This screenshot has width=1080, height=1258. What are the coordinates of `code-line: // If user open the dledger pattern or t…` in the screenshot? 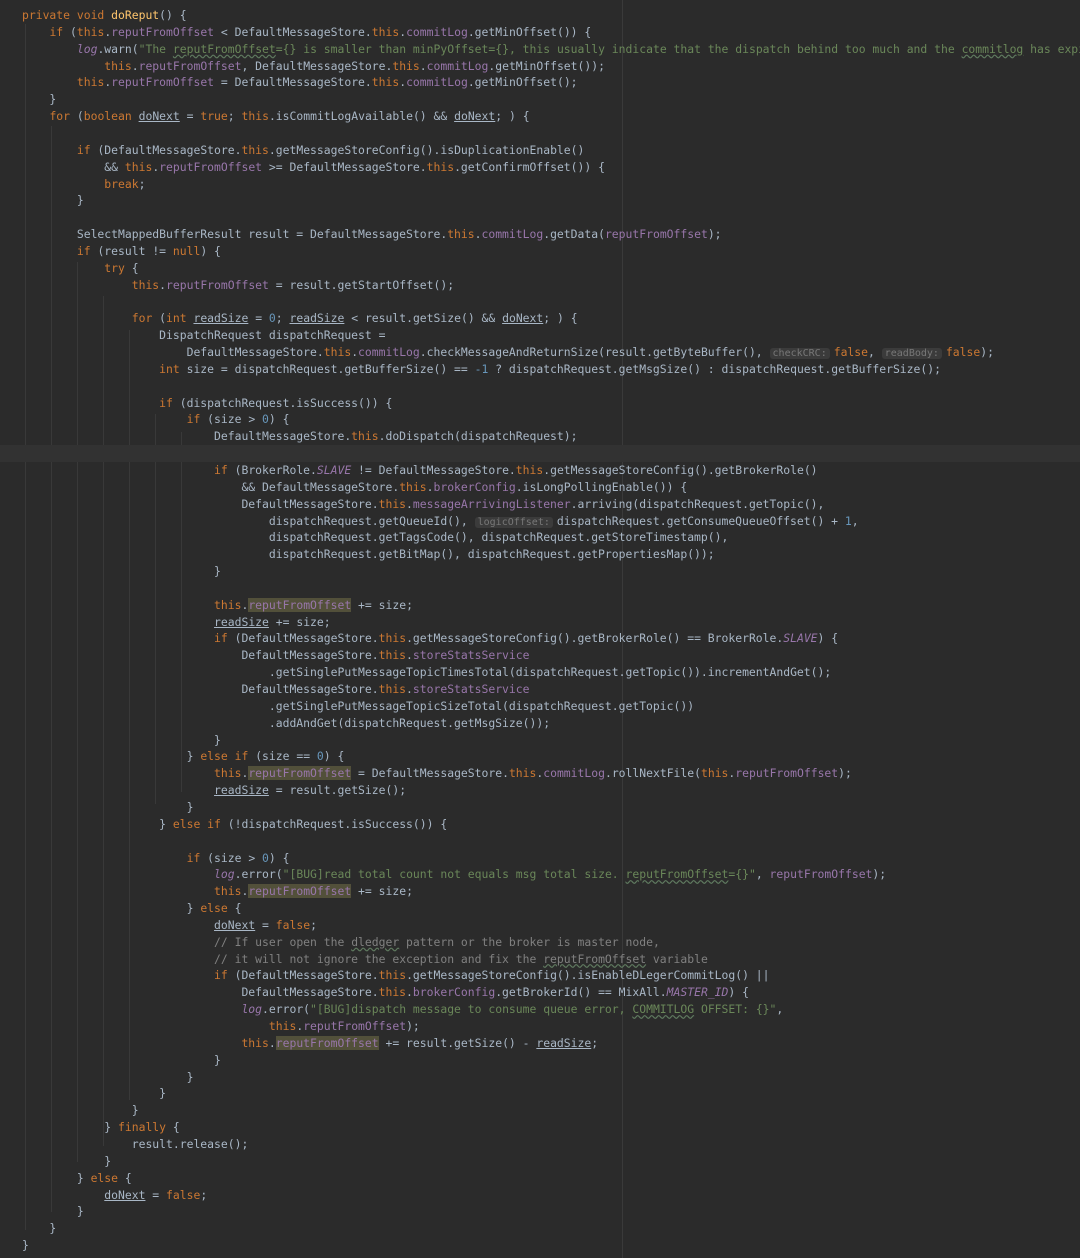 It's located at (540, 942).